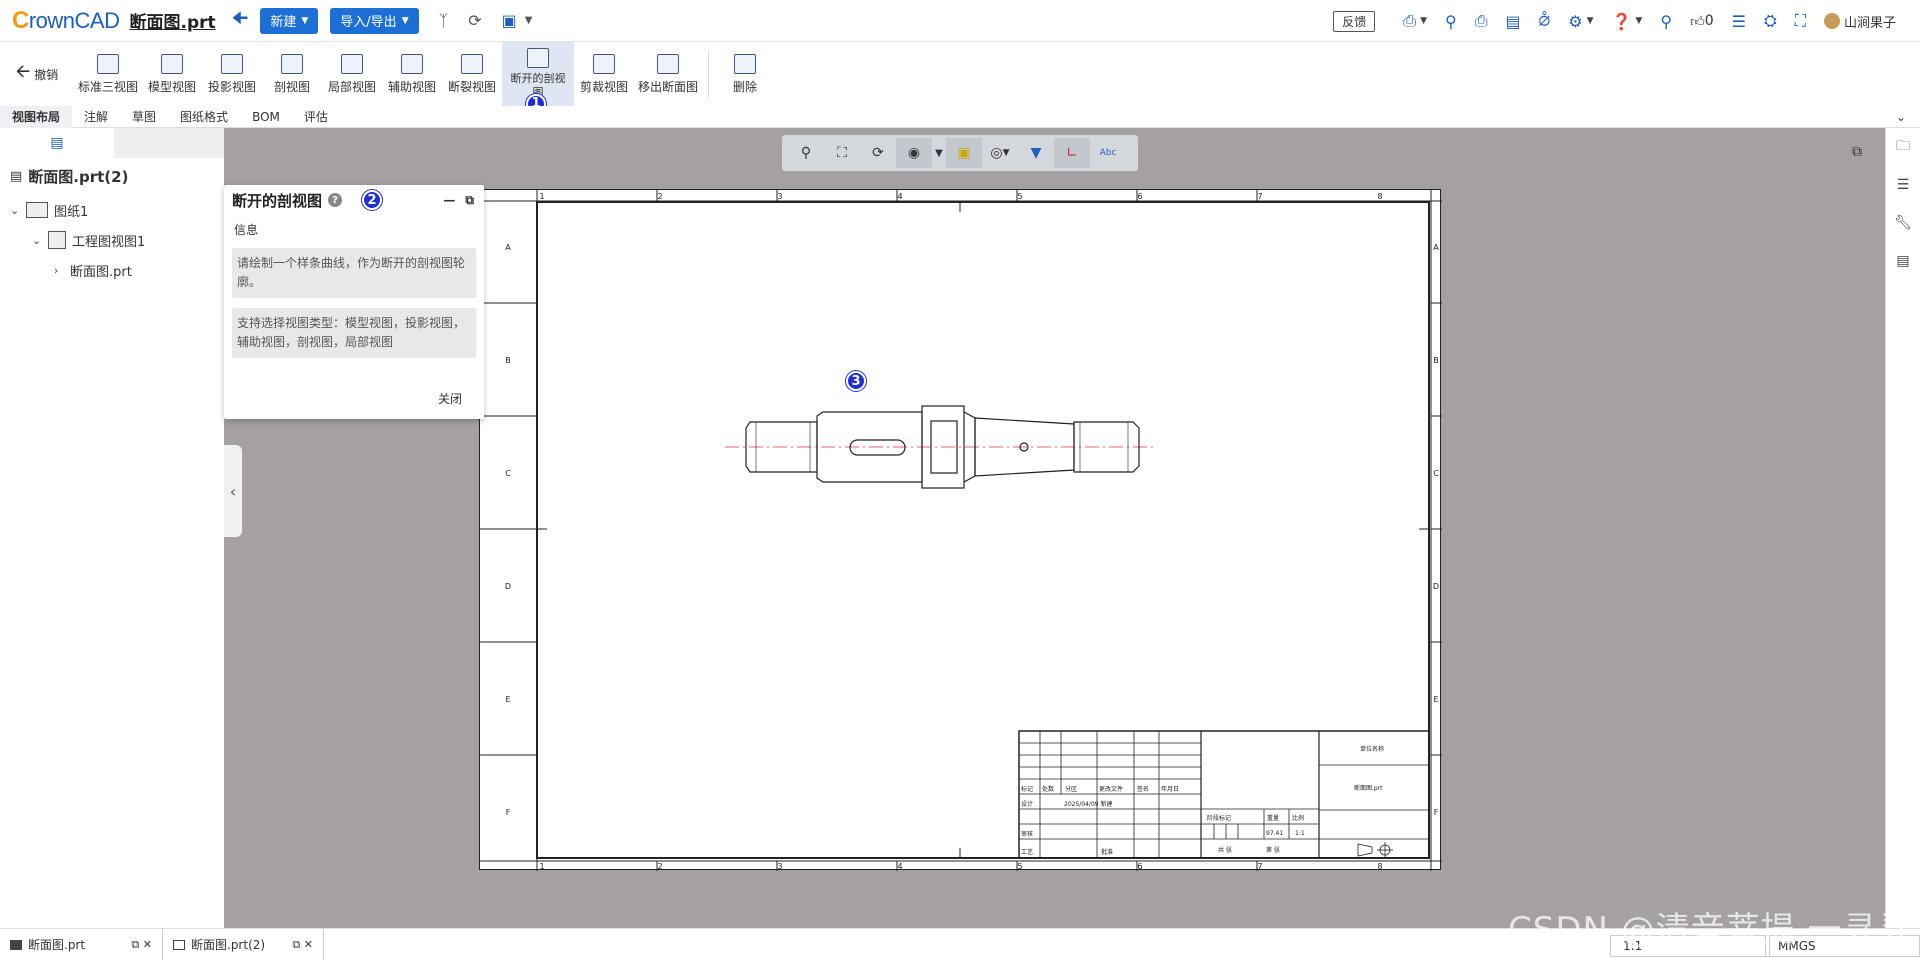 Image resolution: width=1920 pixels, height=960 pixels. Describe the element at coordinates (604, 74) in the screenshot. I see `crop-view-tool: 剪裁视图` at that location.